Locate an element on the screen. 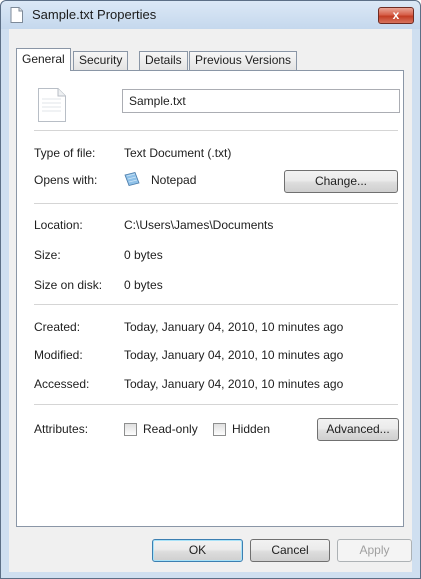  cancel-button-label: Cancel is located at coordinates (290, 550).